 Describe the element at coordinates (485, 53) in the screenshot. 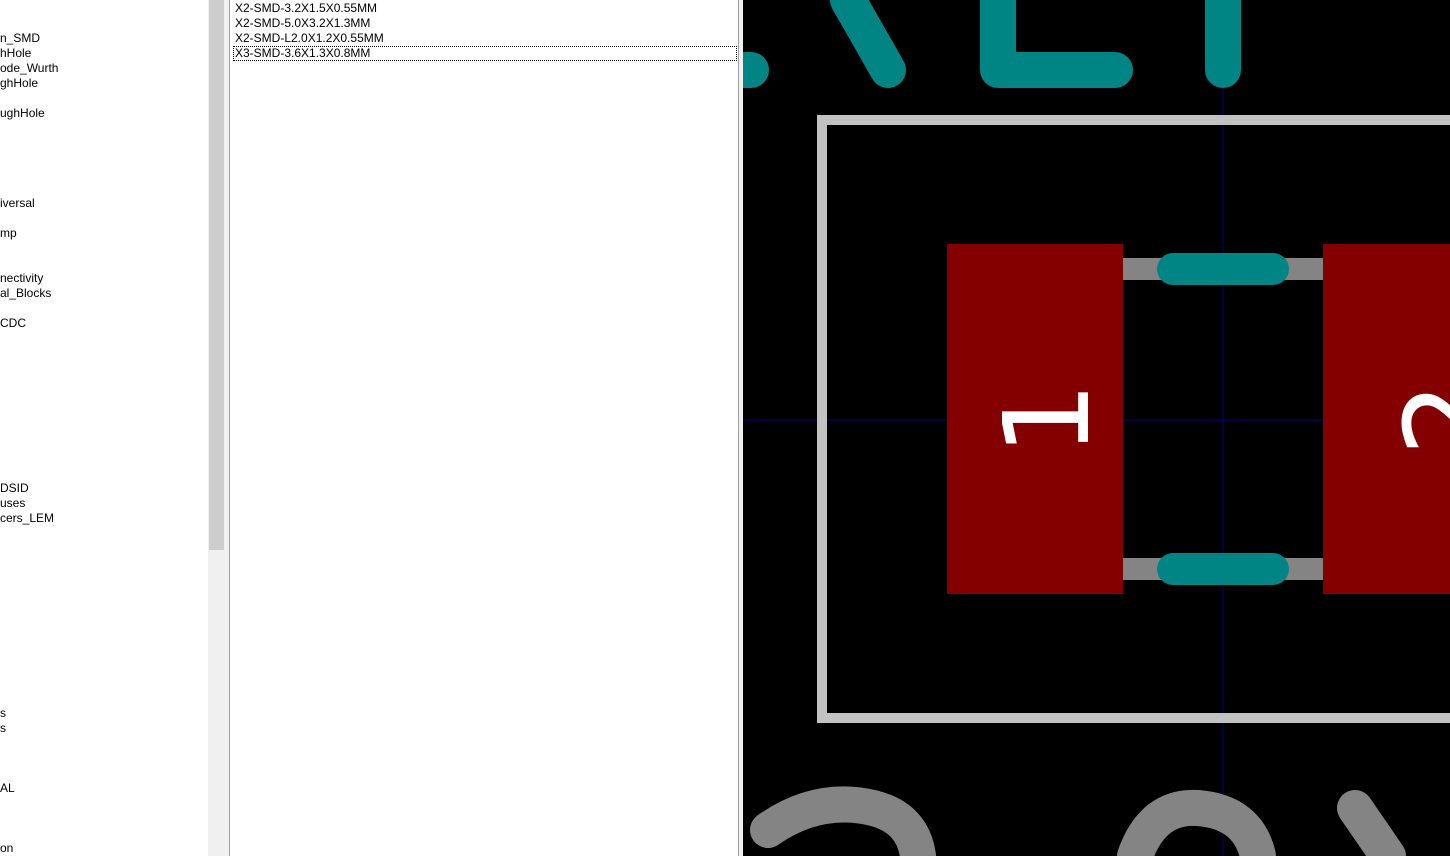

I see `footprint-item-selected: X3-SMD-3.6X1.3X0.8MM` at that location.